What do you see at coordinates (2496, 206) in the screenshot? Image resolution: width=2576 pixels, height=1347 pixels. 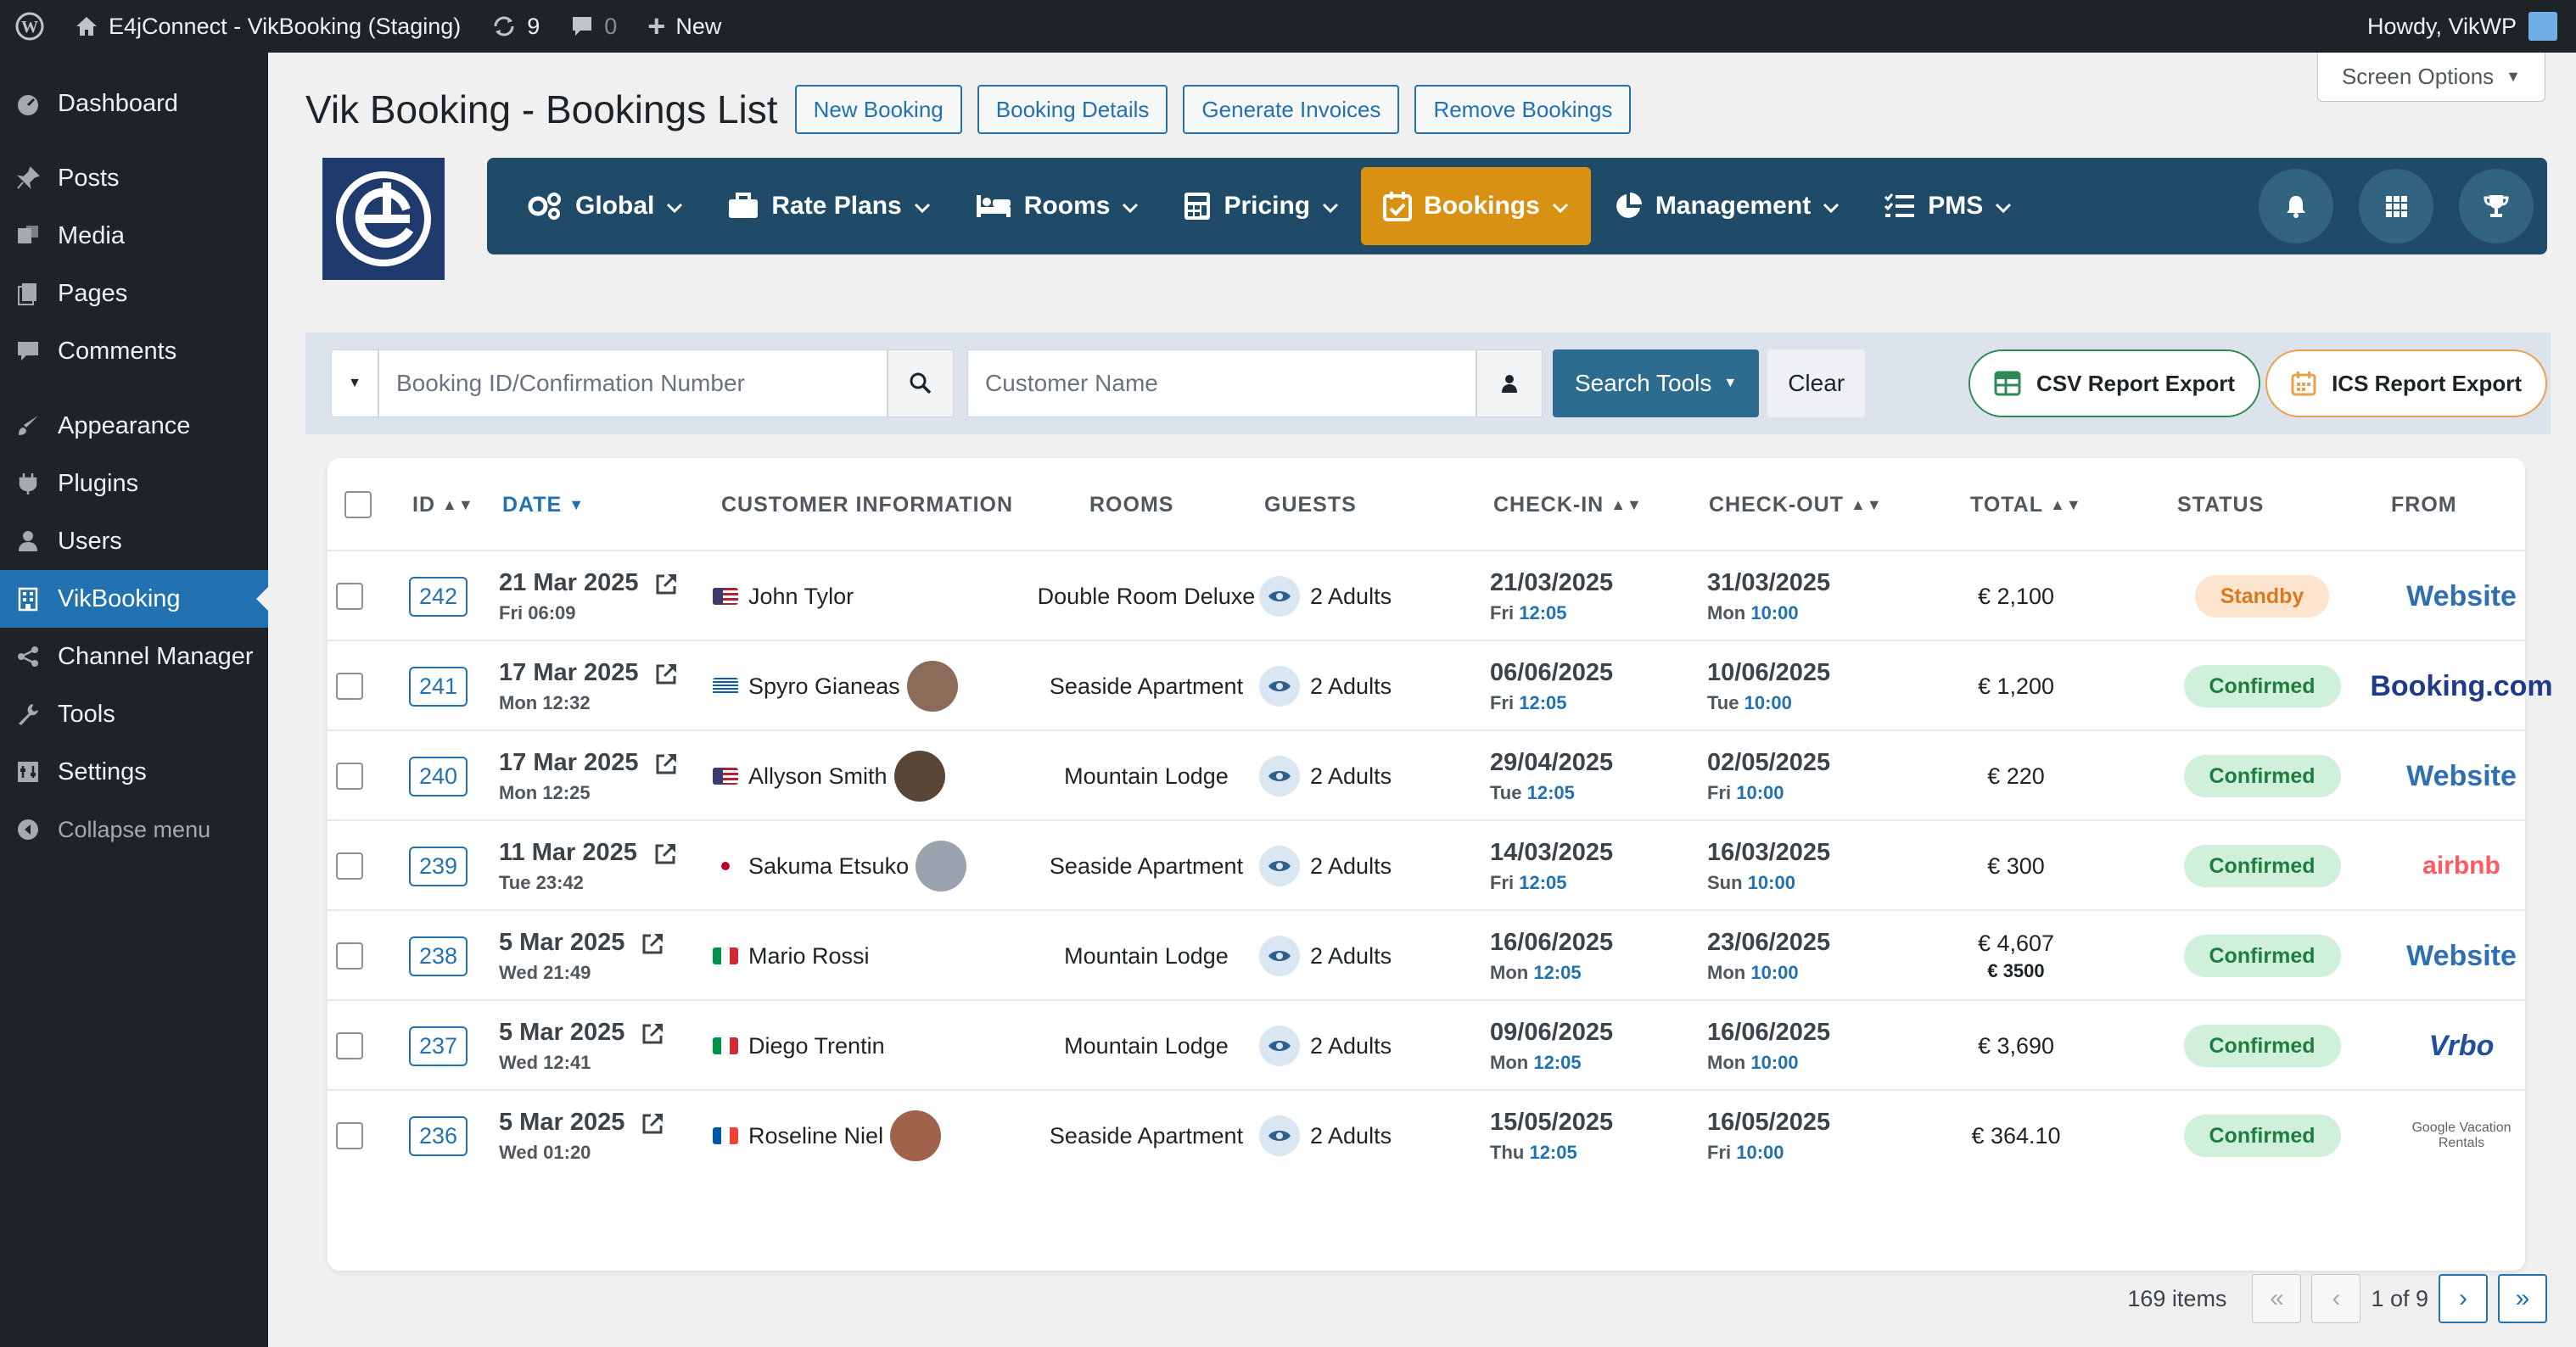 I see `achievements-button` at bounding box center [2496, 206].